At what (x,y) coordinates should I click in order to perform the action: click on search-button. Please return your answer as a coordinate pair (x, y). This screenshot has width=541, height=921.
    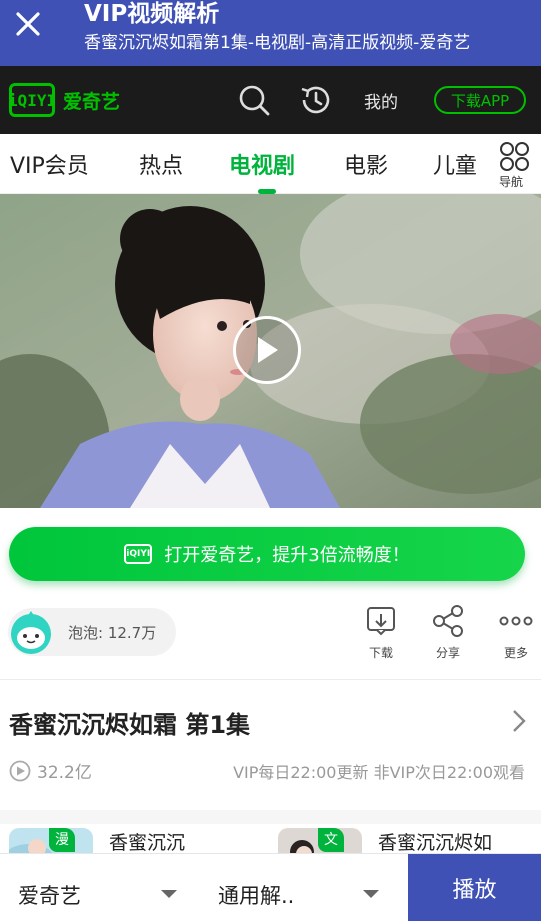
    Looking at the image, I should click on (254, 100).